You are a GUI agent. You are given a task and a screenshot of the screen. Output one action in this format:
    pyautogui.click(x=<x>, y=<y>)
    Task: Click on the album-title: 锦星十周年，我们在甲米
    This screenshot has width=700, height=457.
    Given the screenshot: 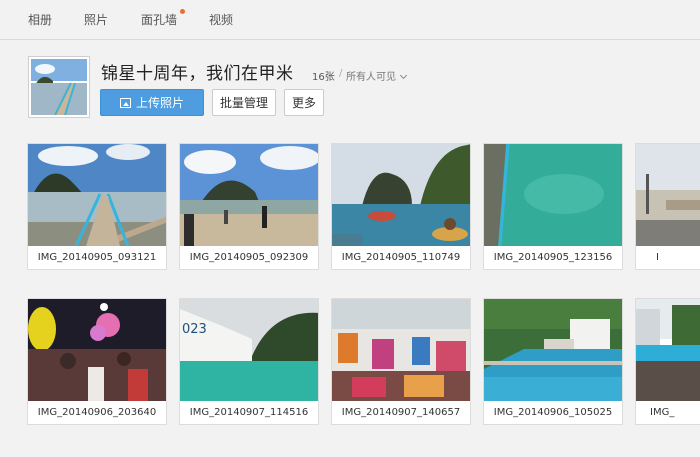 What is the action you would take?
    pyautogui.click(x=197, y=74)
    